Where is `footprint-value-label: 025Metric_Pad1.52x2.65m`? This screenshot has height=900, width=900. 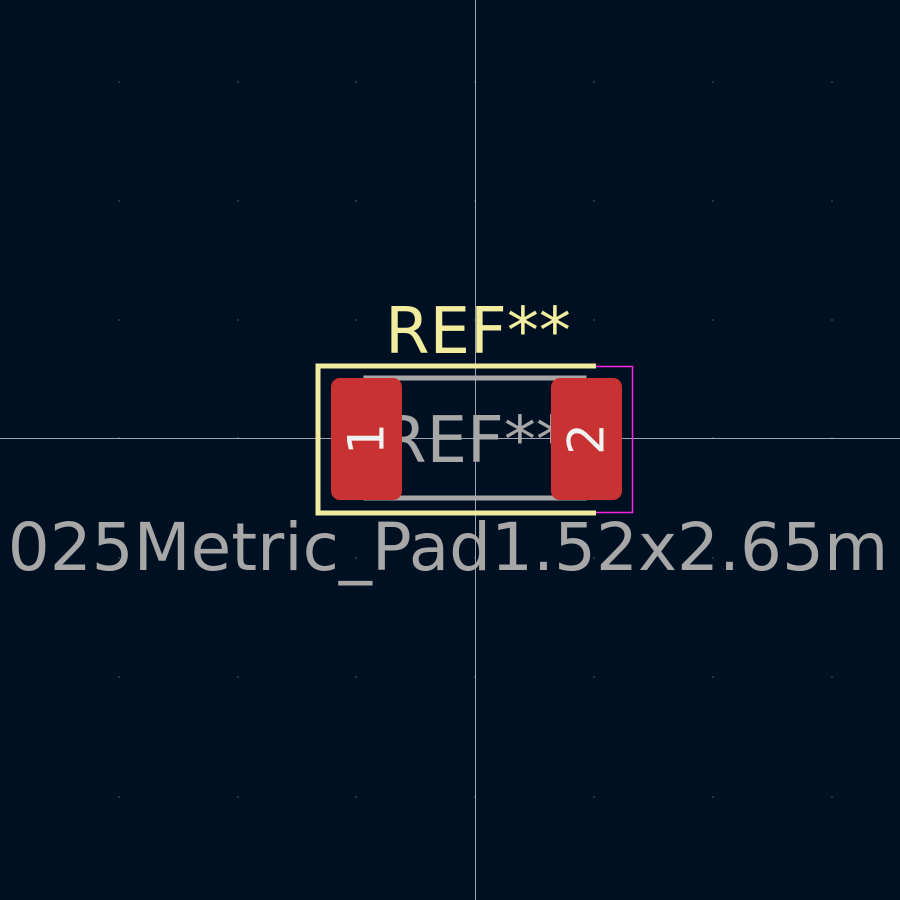
footprint-value-label: 025Metric_Pad1.52x2.65m is located at coordinates (448, 547).